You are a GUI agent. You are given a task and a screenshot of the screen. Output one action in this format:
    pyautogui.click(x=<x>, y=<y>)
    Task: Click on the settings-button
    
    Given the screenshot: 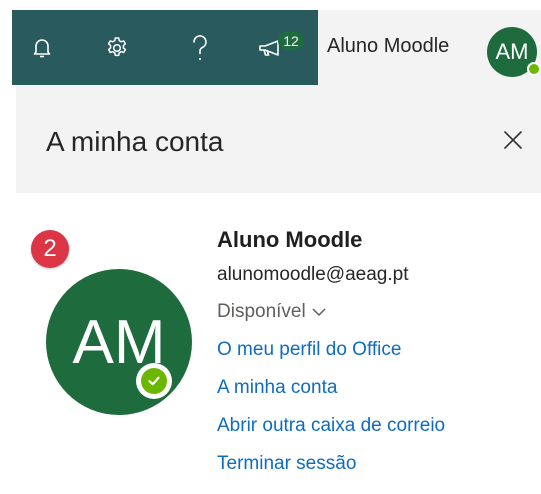 What is the action you would take?
    pyautogui.click(x=117, y=47)
    